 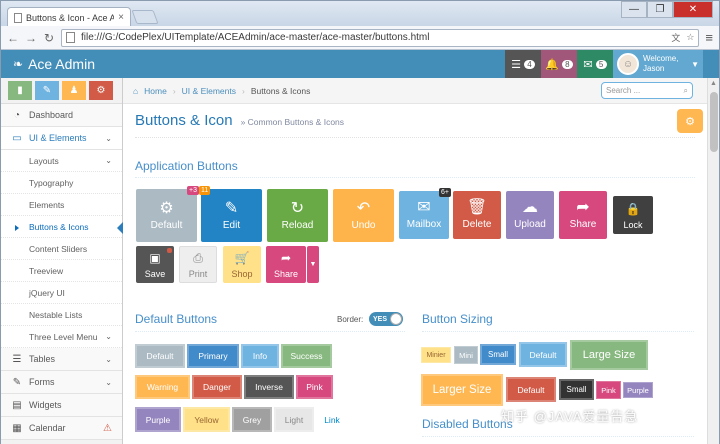 I want to click on btn-minier: Minier, so click(x=436, y=355).